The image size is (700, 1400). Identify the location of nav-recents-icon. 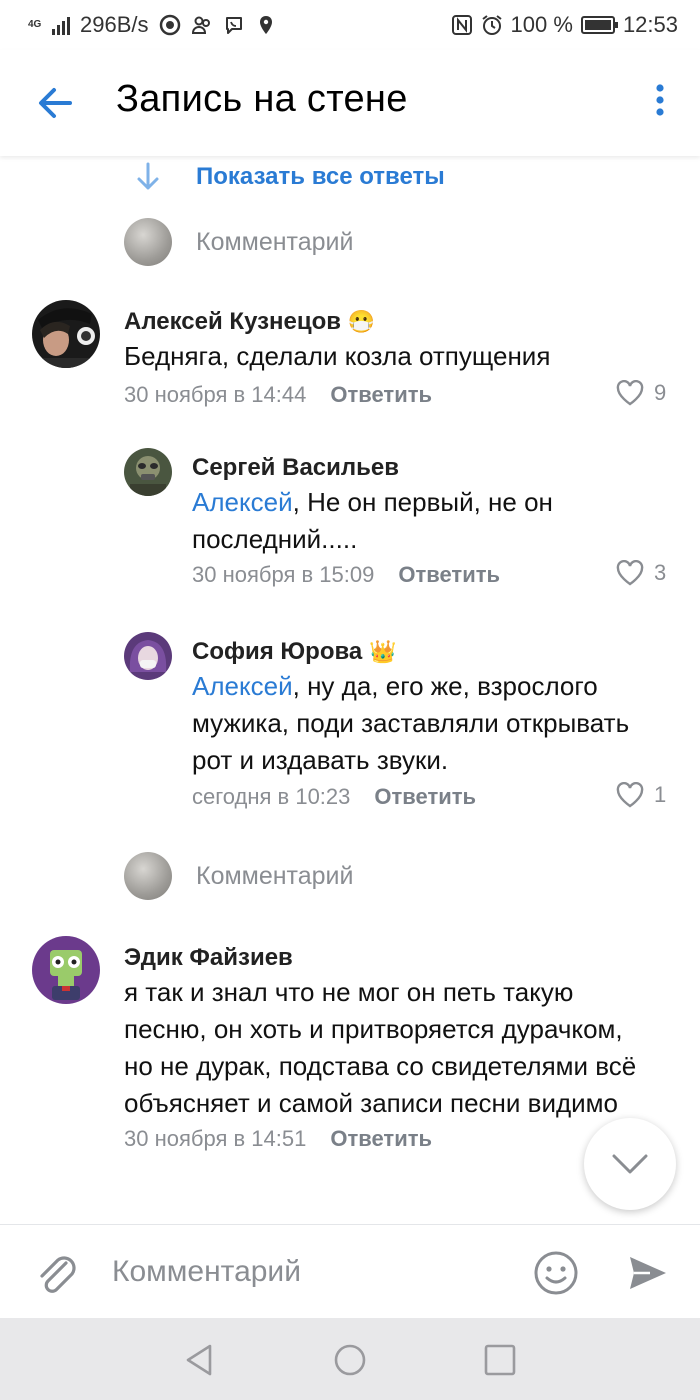
(500, 1360).